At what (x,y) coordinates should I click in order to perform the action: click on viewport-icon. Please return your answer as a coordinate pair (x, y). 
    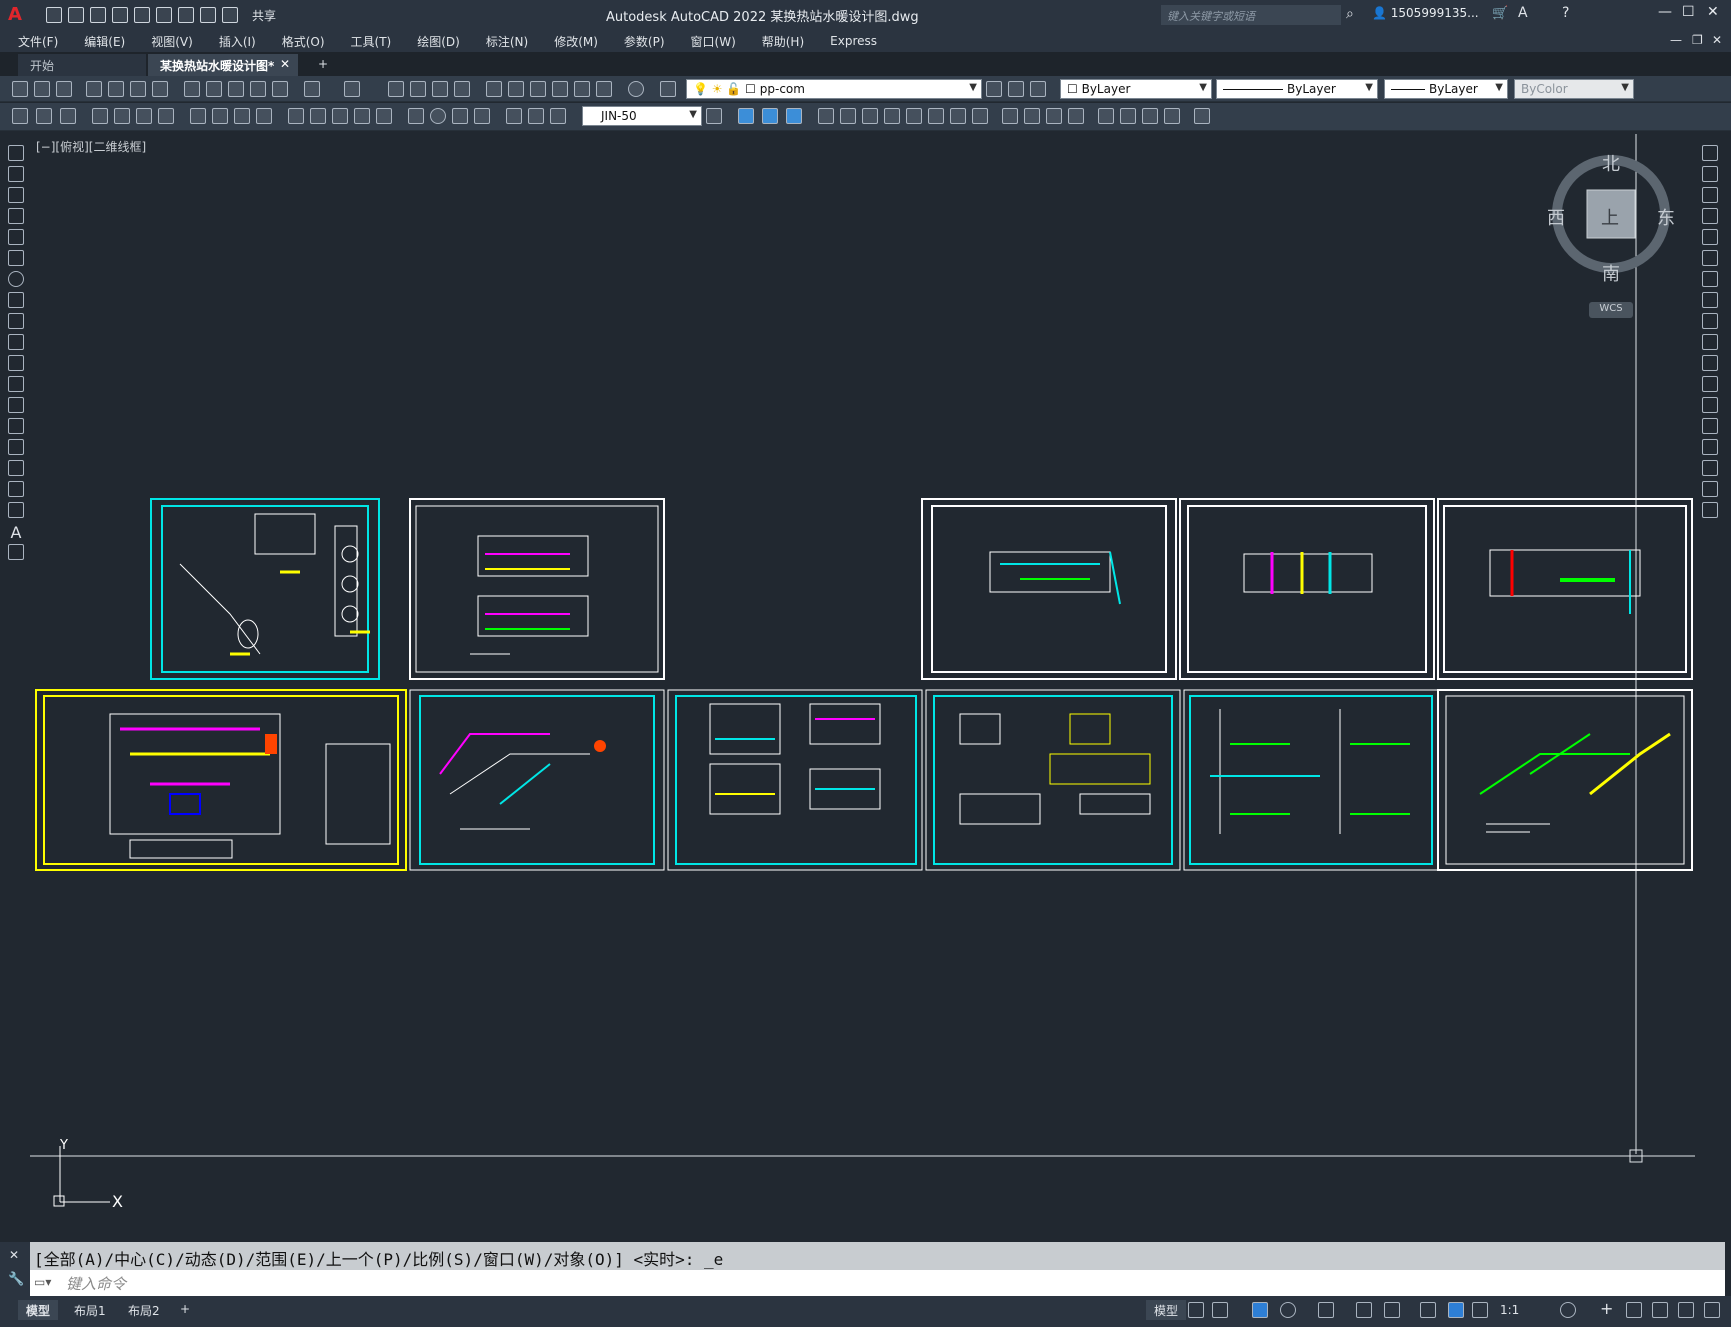
    Looking at the image, I should click on (746, 116).